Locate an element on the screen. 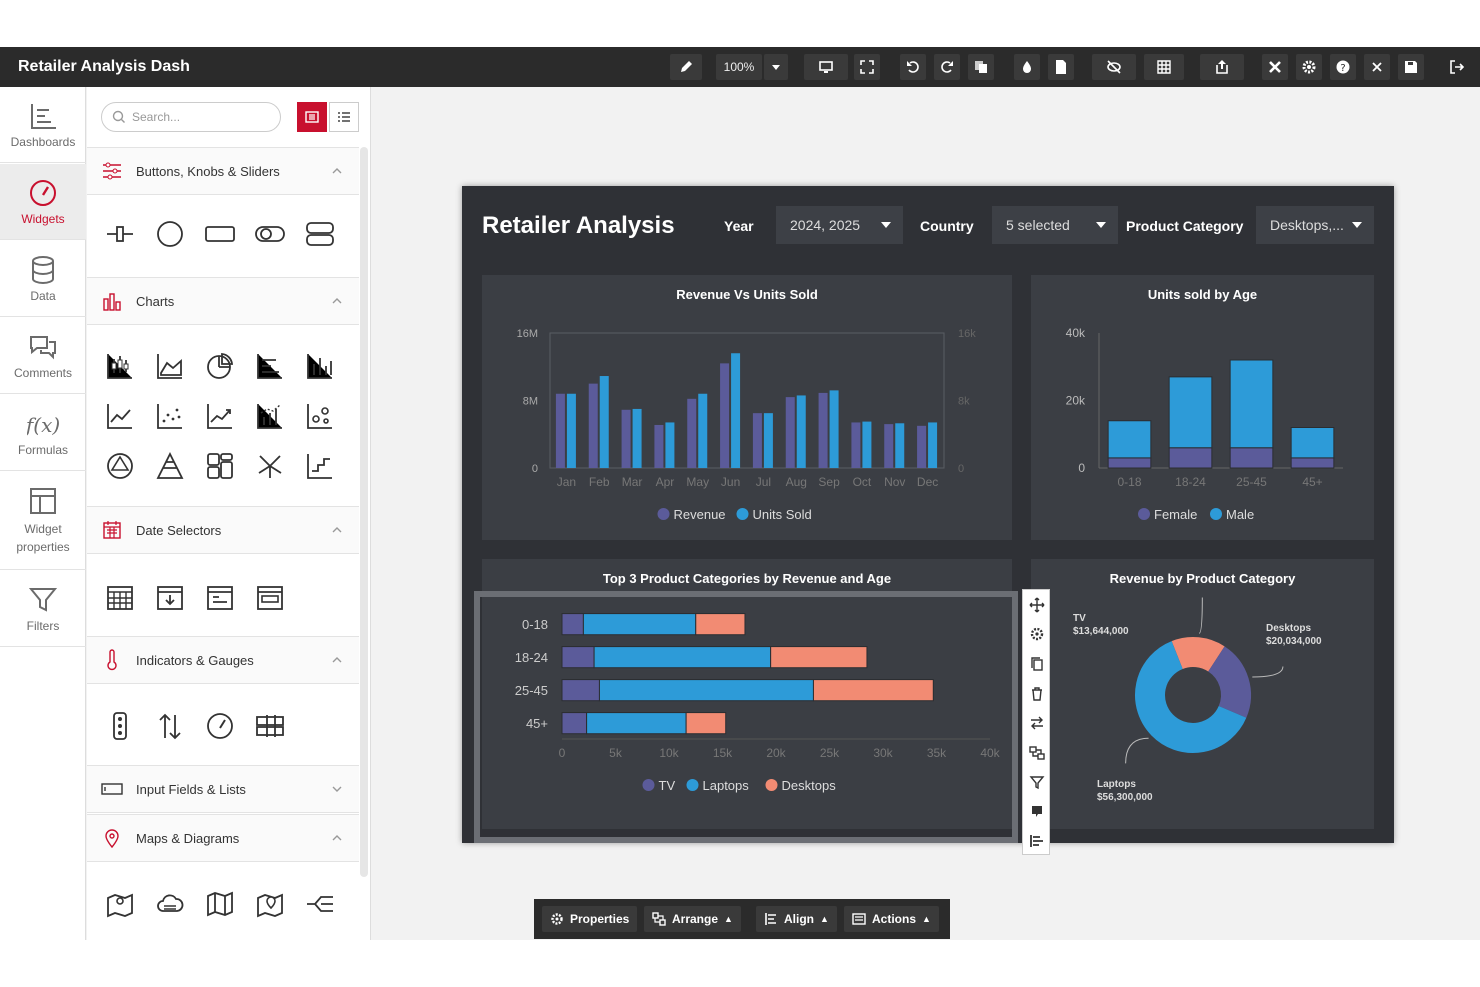 Image resolution: width=1480 pixels, height=987 pixels. comment-icon is located at coordinates (1037, 812).